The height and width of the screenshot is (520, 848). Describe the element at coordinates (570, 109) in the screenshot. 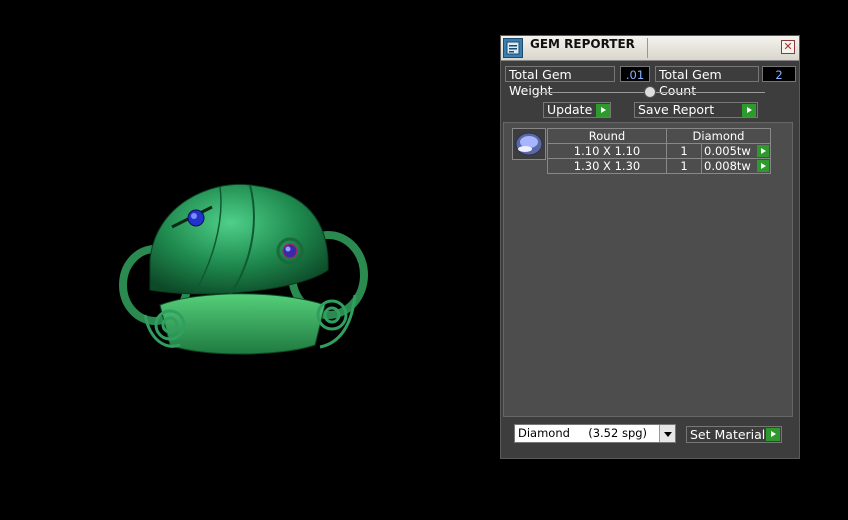

I see `update-button-label: Update` at that location.